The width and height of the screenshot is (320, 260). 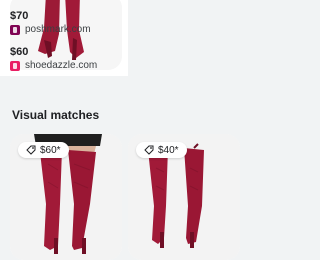 I want to click on offer-merchant: poshmark.com, so click(x=50, y=29).